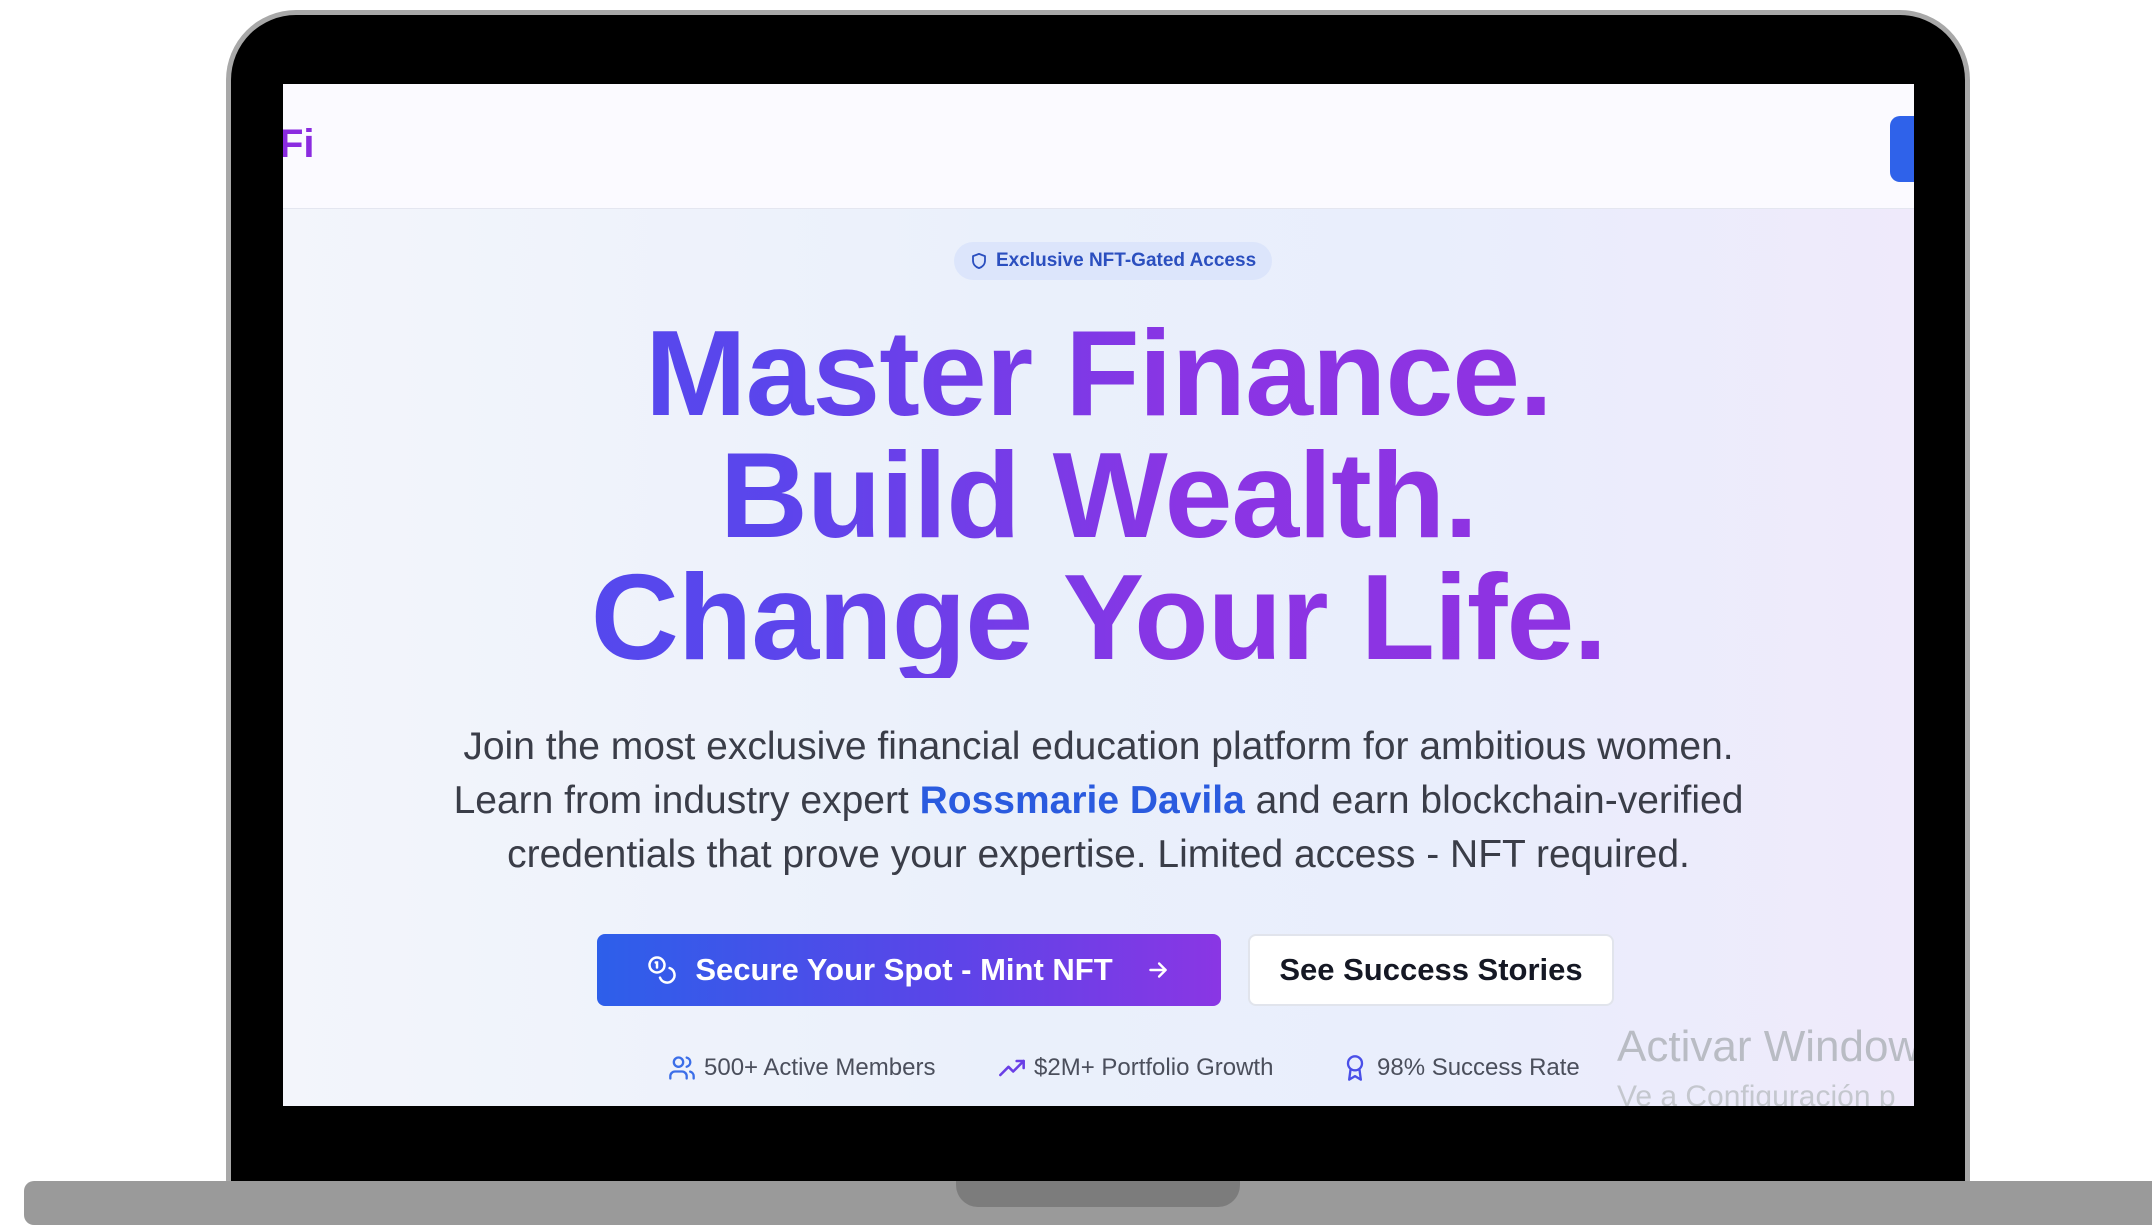 The image size is (2152, 1225). I want to click on stat-members: 500+ Active Members, so click(801, 1068).